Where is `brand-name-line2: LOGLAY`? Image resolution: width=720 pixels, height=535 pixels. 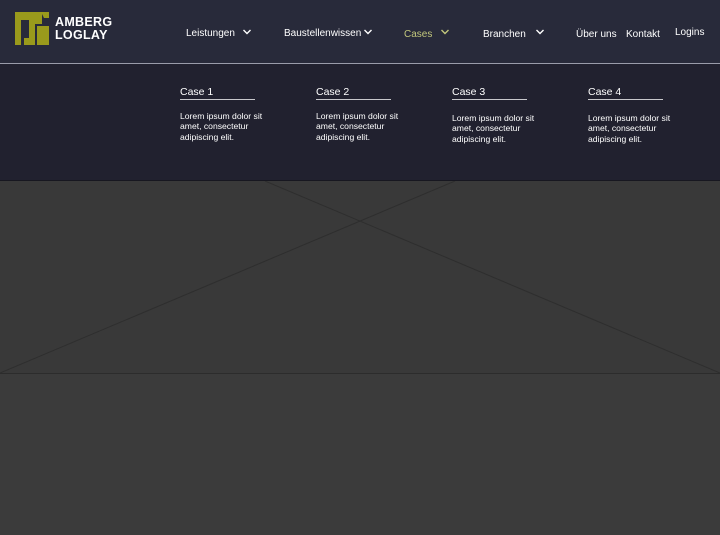
brand-name-line2: LOGLAY is located at coordinates (81, 34).